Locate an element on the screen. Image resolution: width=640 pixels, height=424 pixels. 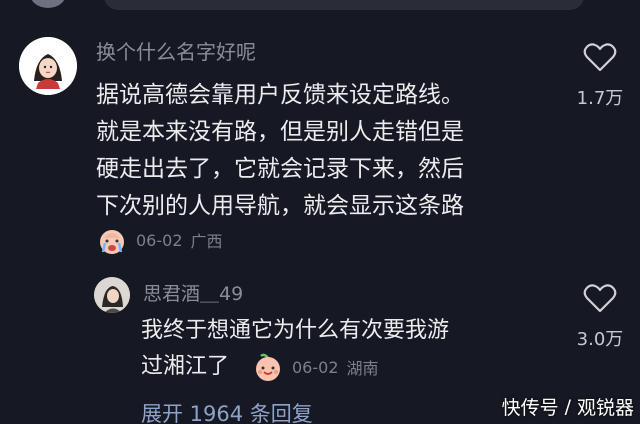
watermark-left: 快传号 is located at coordinates (530, 408).